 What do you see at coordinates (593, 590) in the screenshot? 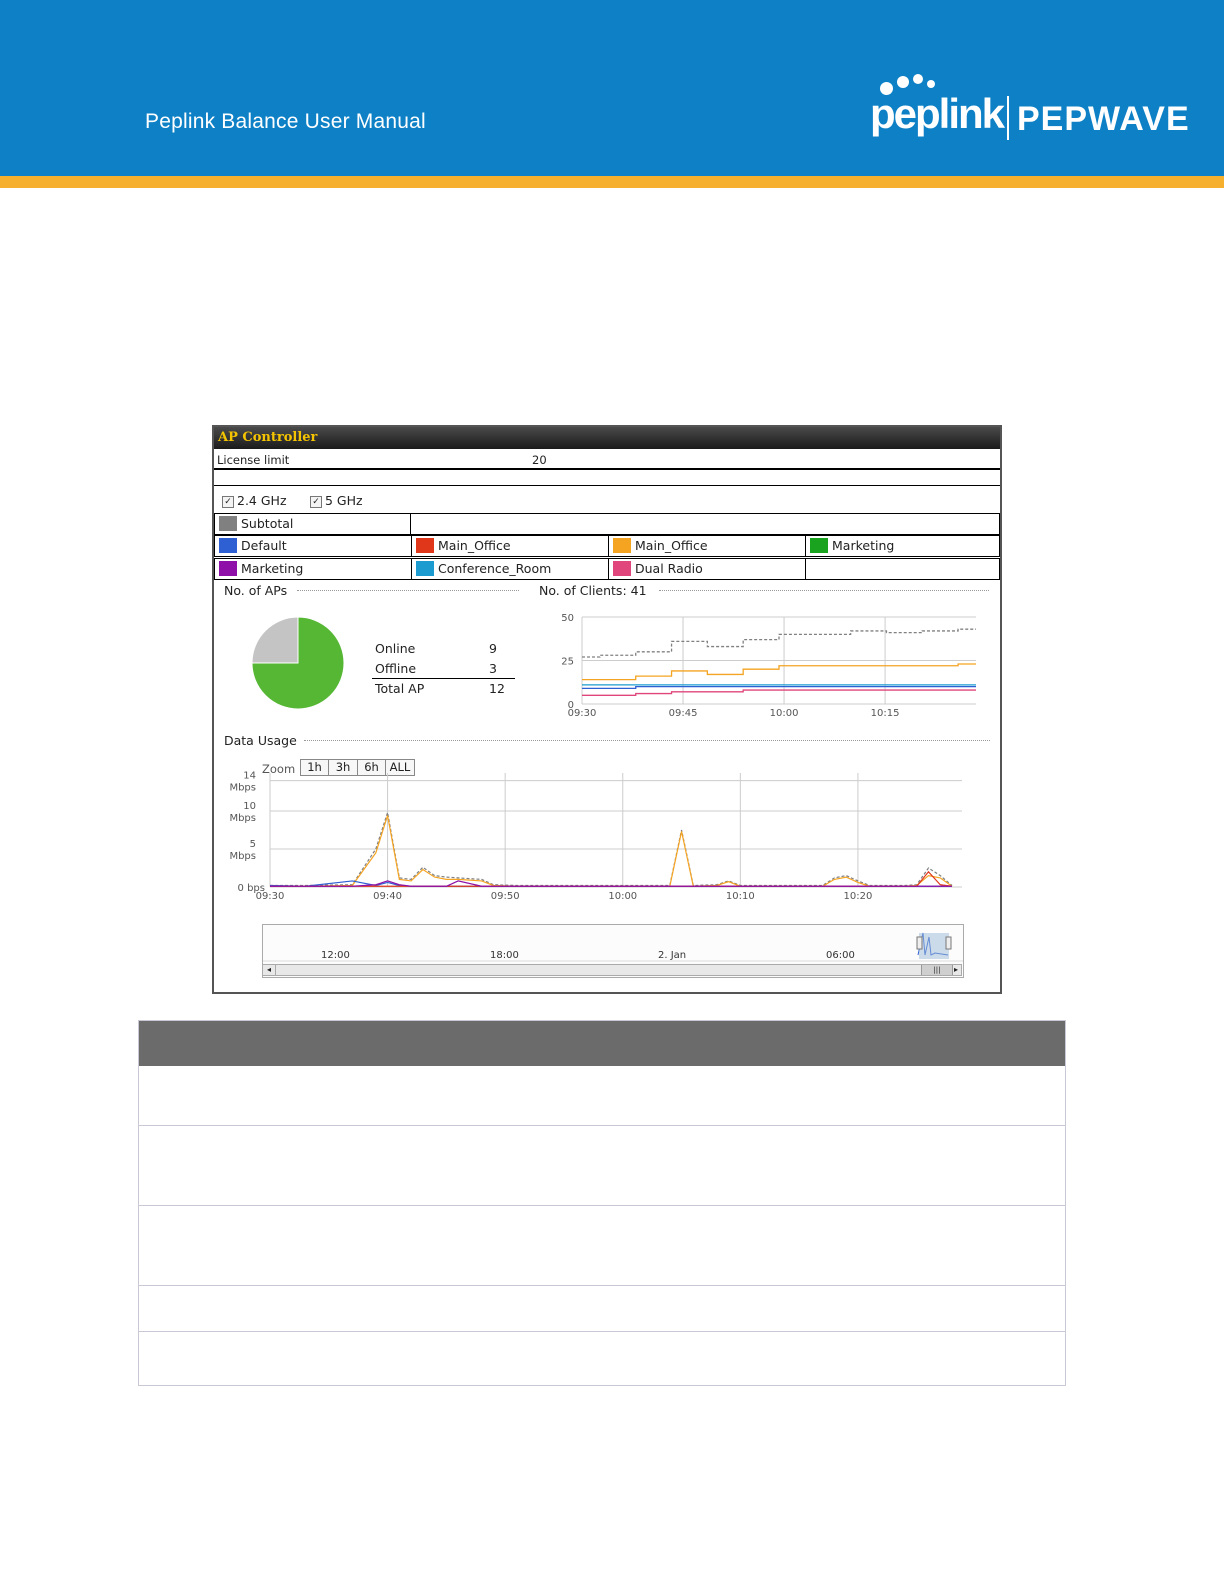
I see `clients-heading: No. of Clients: 41` at bounding box center [593, 590].